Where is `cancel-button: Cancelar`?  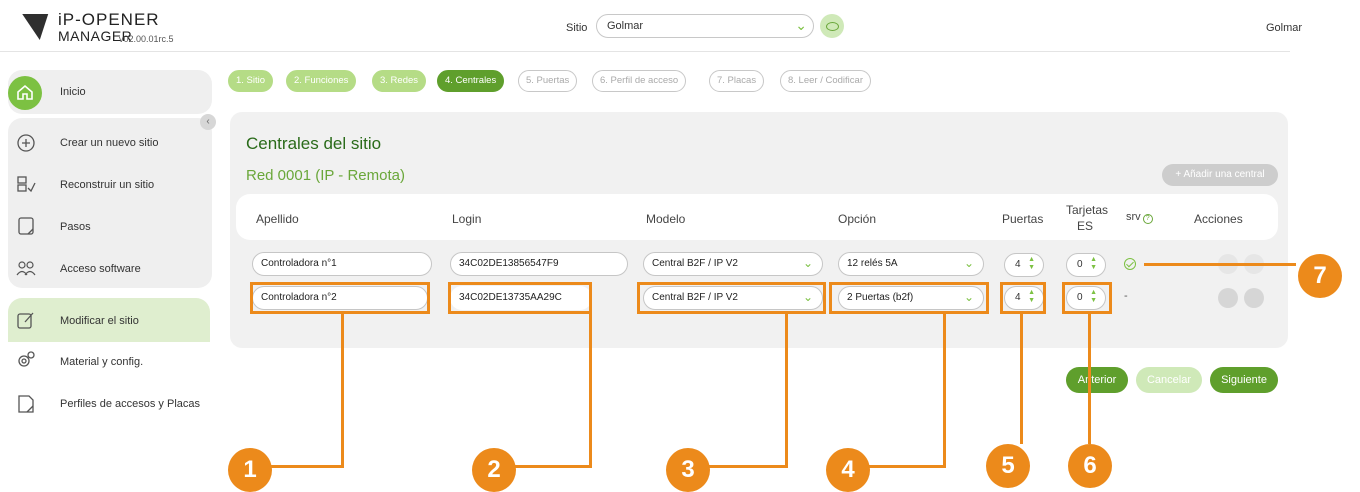 cancel-button: Cancelar is located at coordinates (1169, 380).